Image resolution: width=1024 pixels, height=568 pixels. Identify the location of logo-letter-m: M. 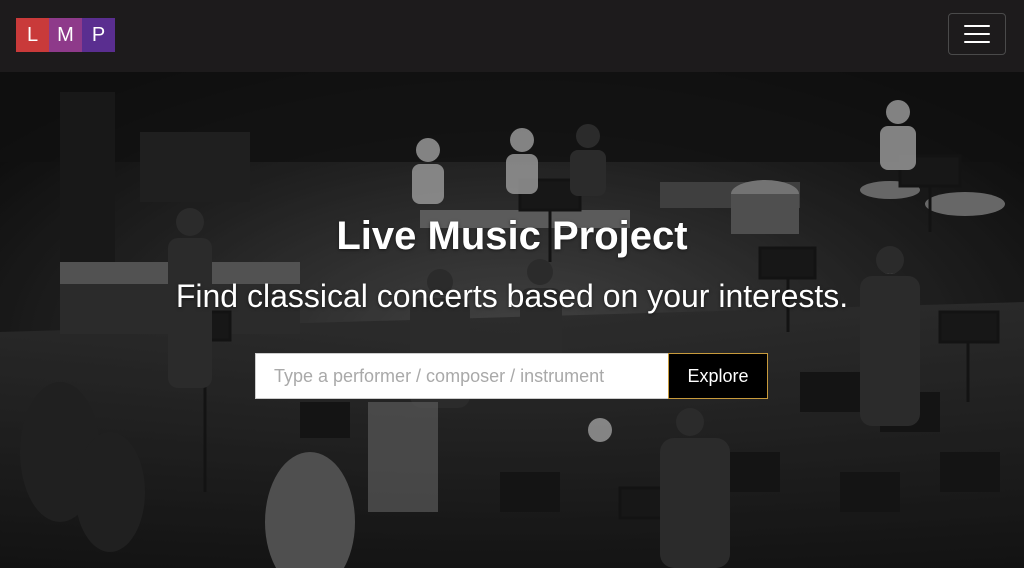
(65, 35).